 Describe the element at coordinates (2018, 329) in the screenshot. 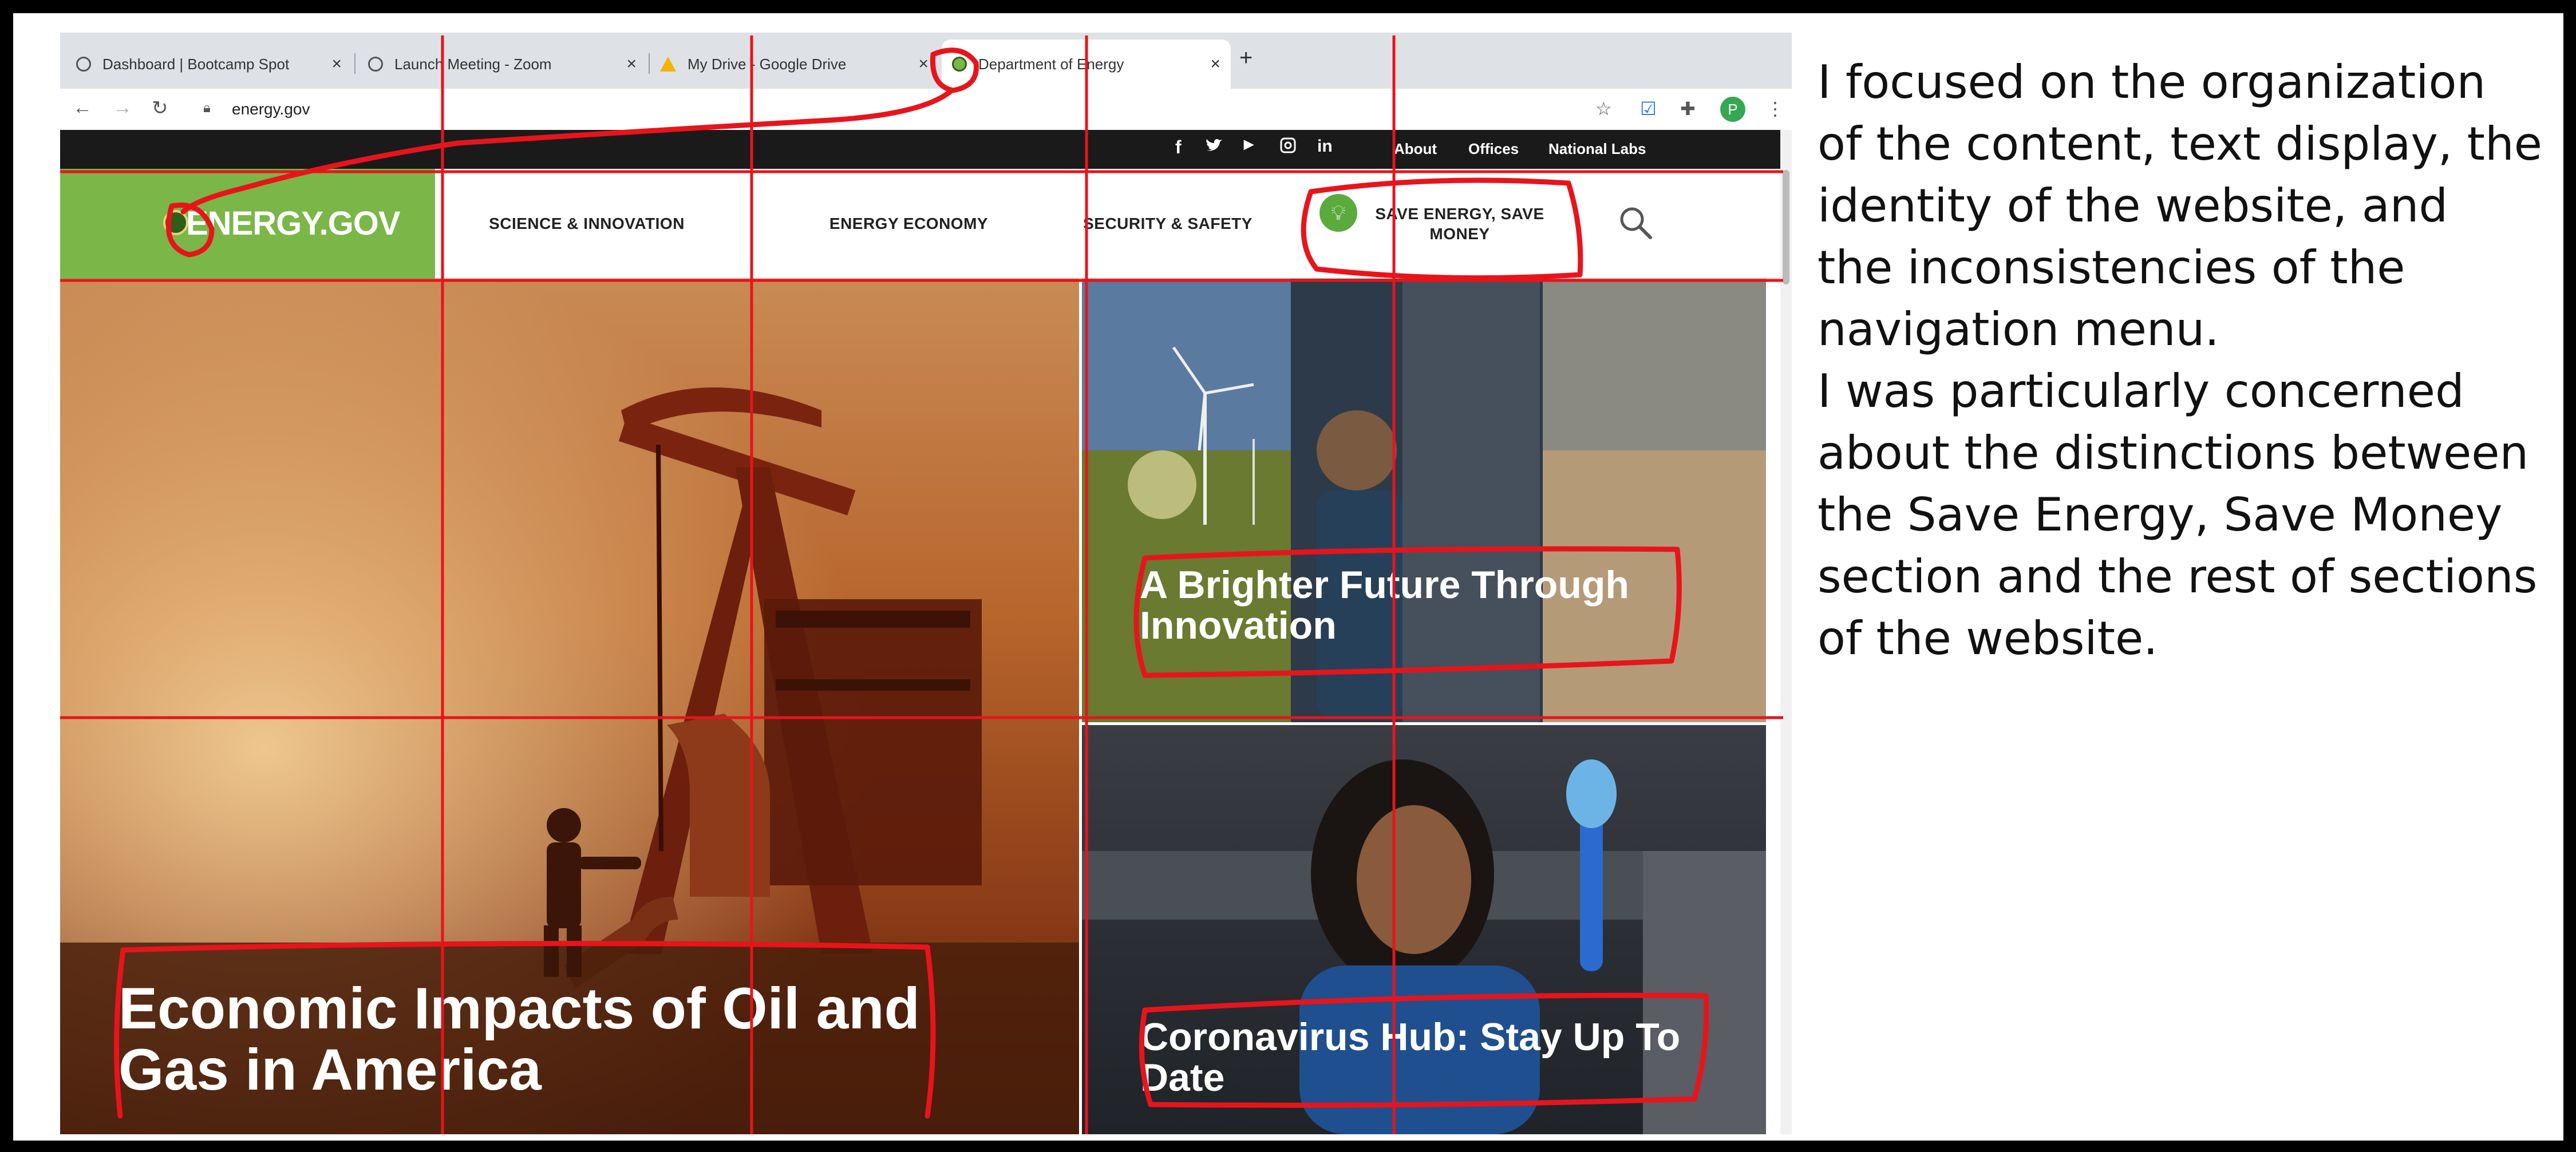

I see `commentary-line: navigation menu.` at that location.